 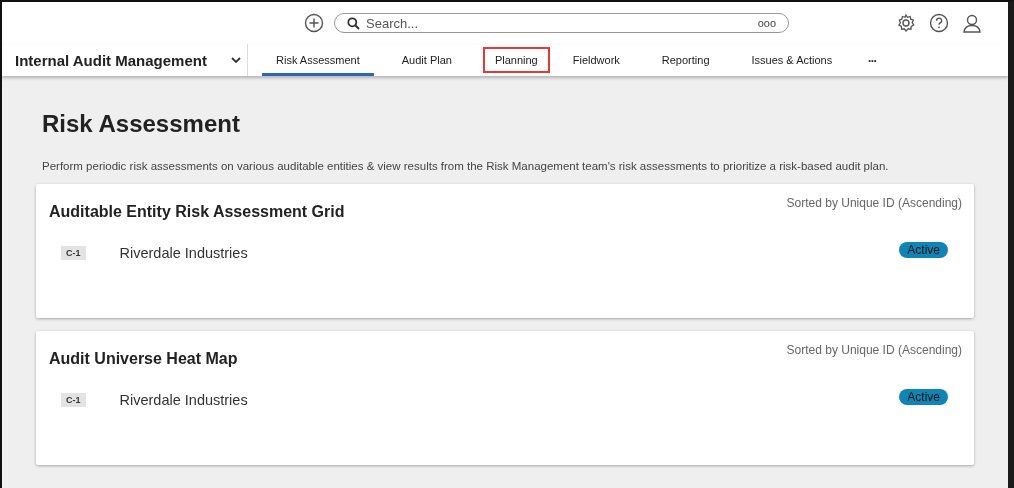 I want to click on settings-icon, so click(x=906, y=23).